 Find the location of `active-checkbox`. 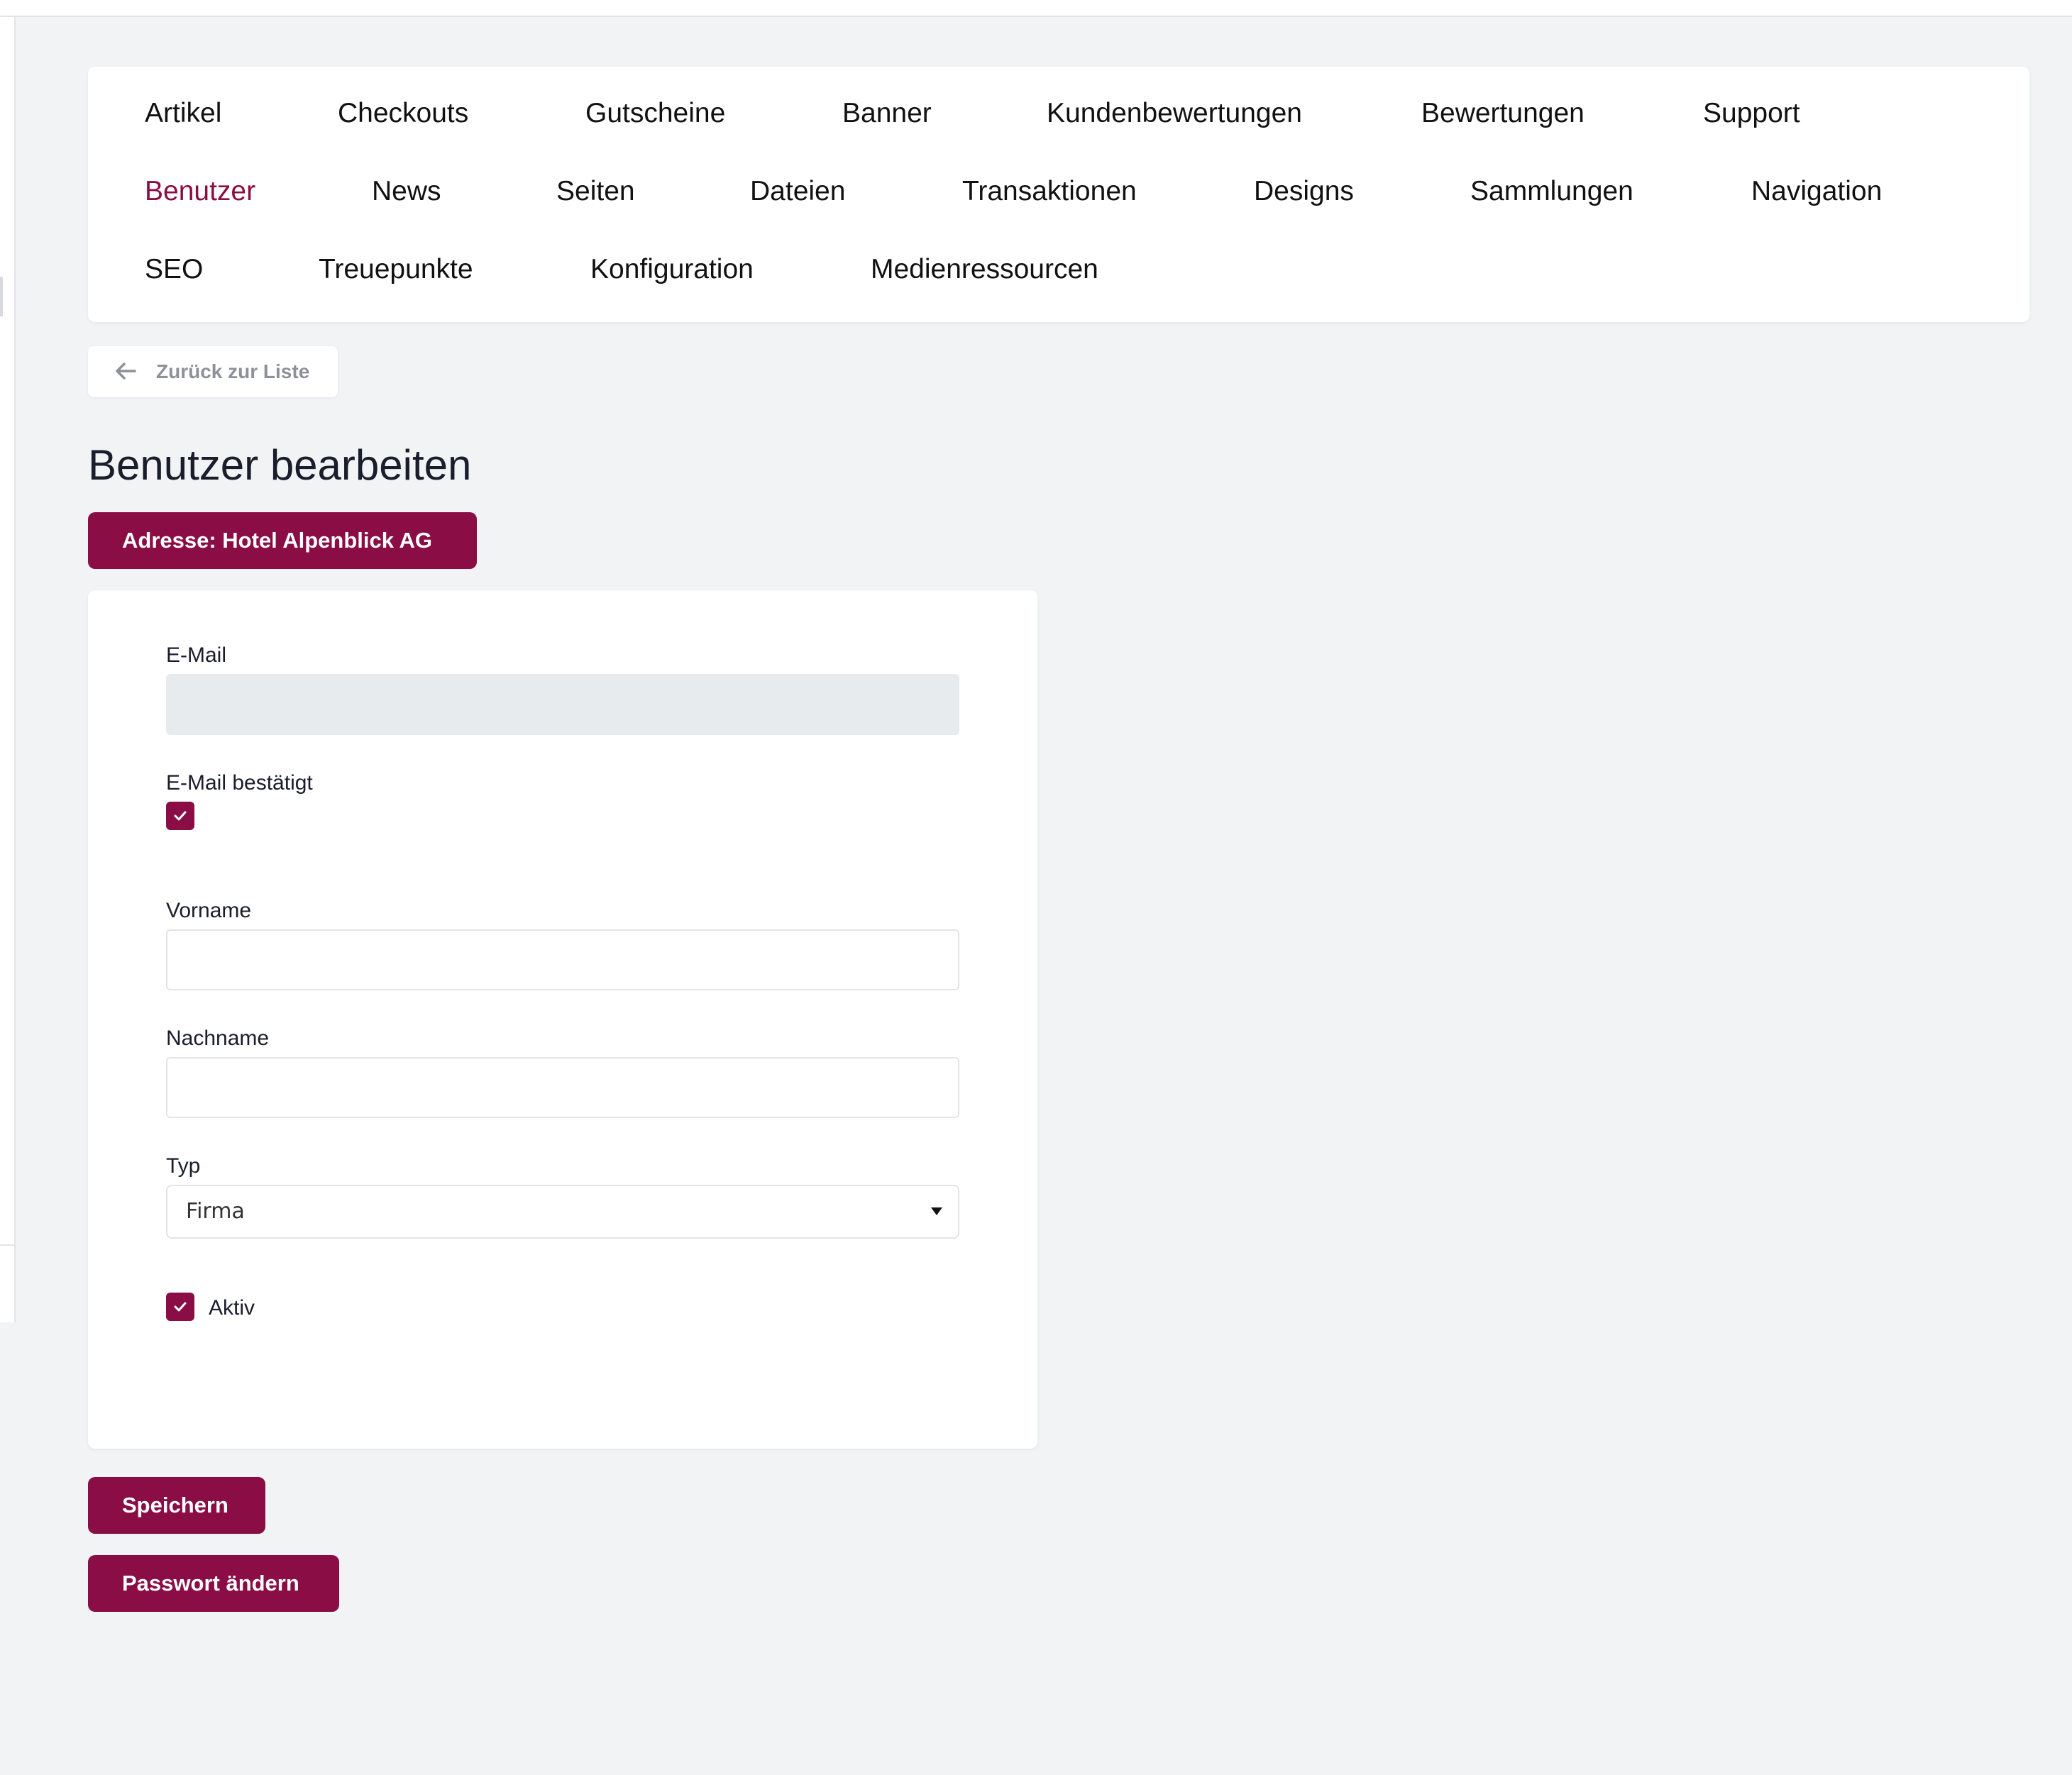

active-checkbox is located at coordinates (180, 1307).